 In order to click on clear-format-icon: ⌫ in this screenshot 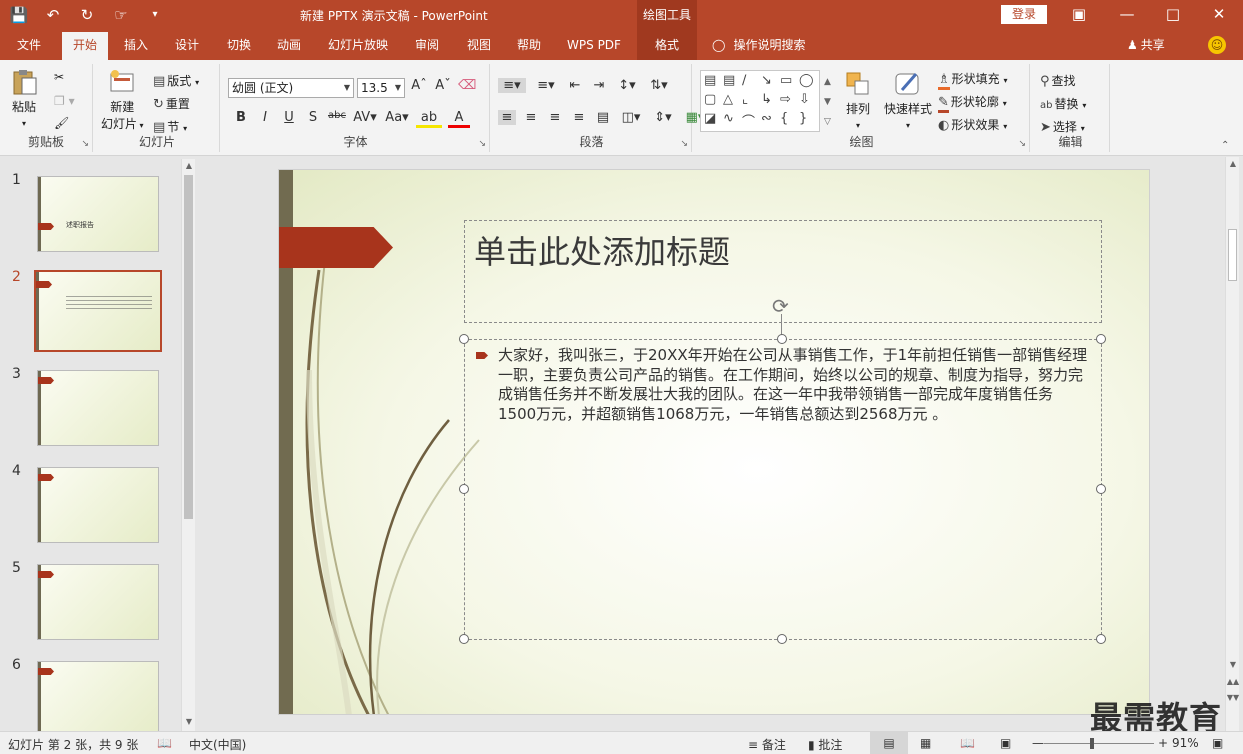, I will do `click(467, 85)`.